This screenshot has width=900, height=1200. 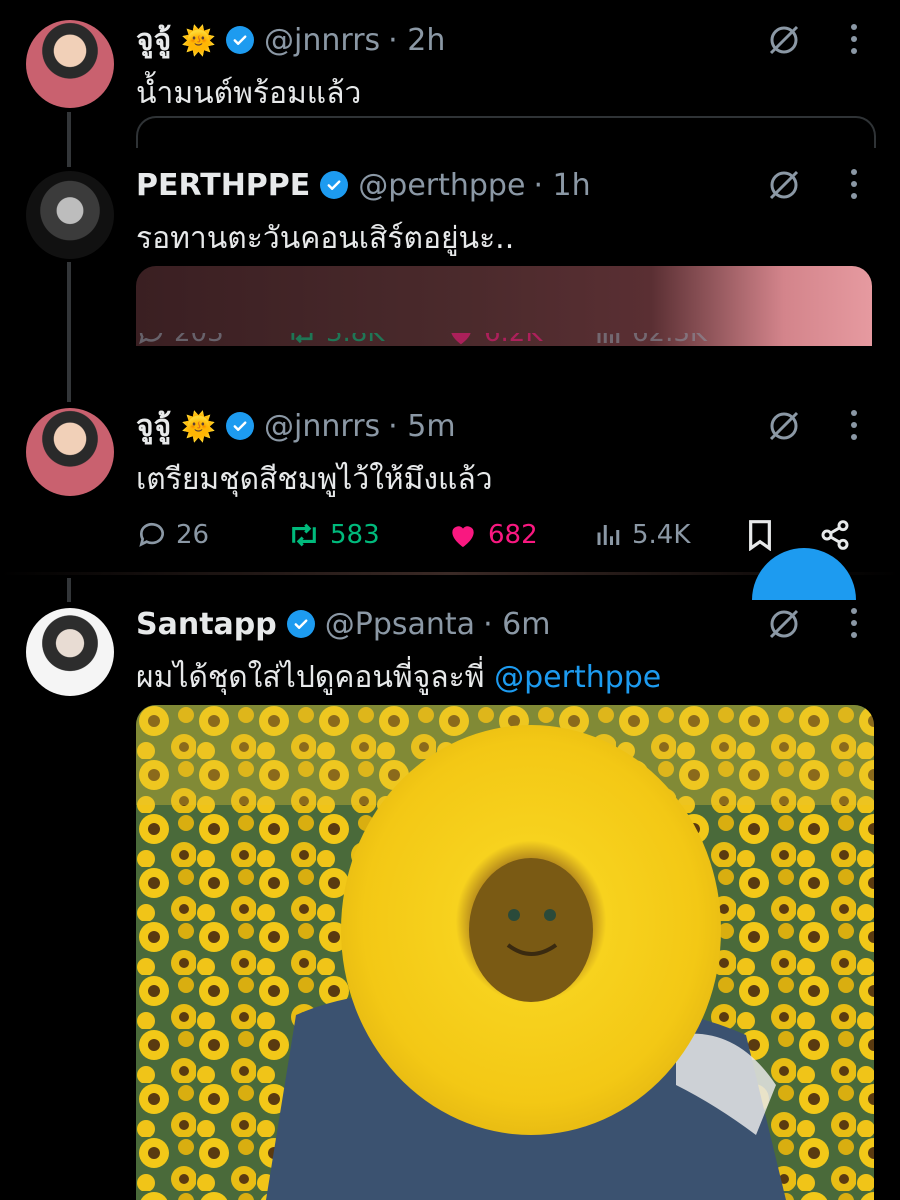 I want to click on tweet-text-body: ผมได้ชุดใส่ไปดูคอนพี่จูละพี่, so click(x=315, y=677).